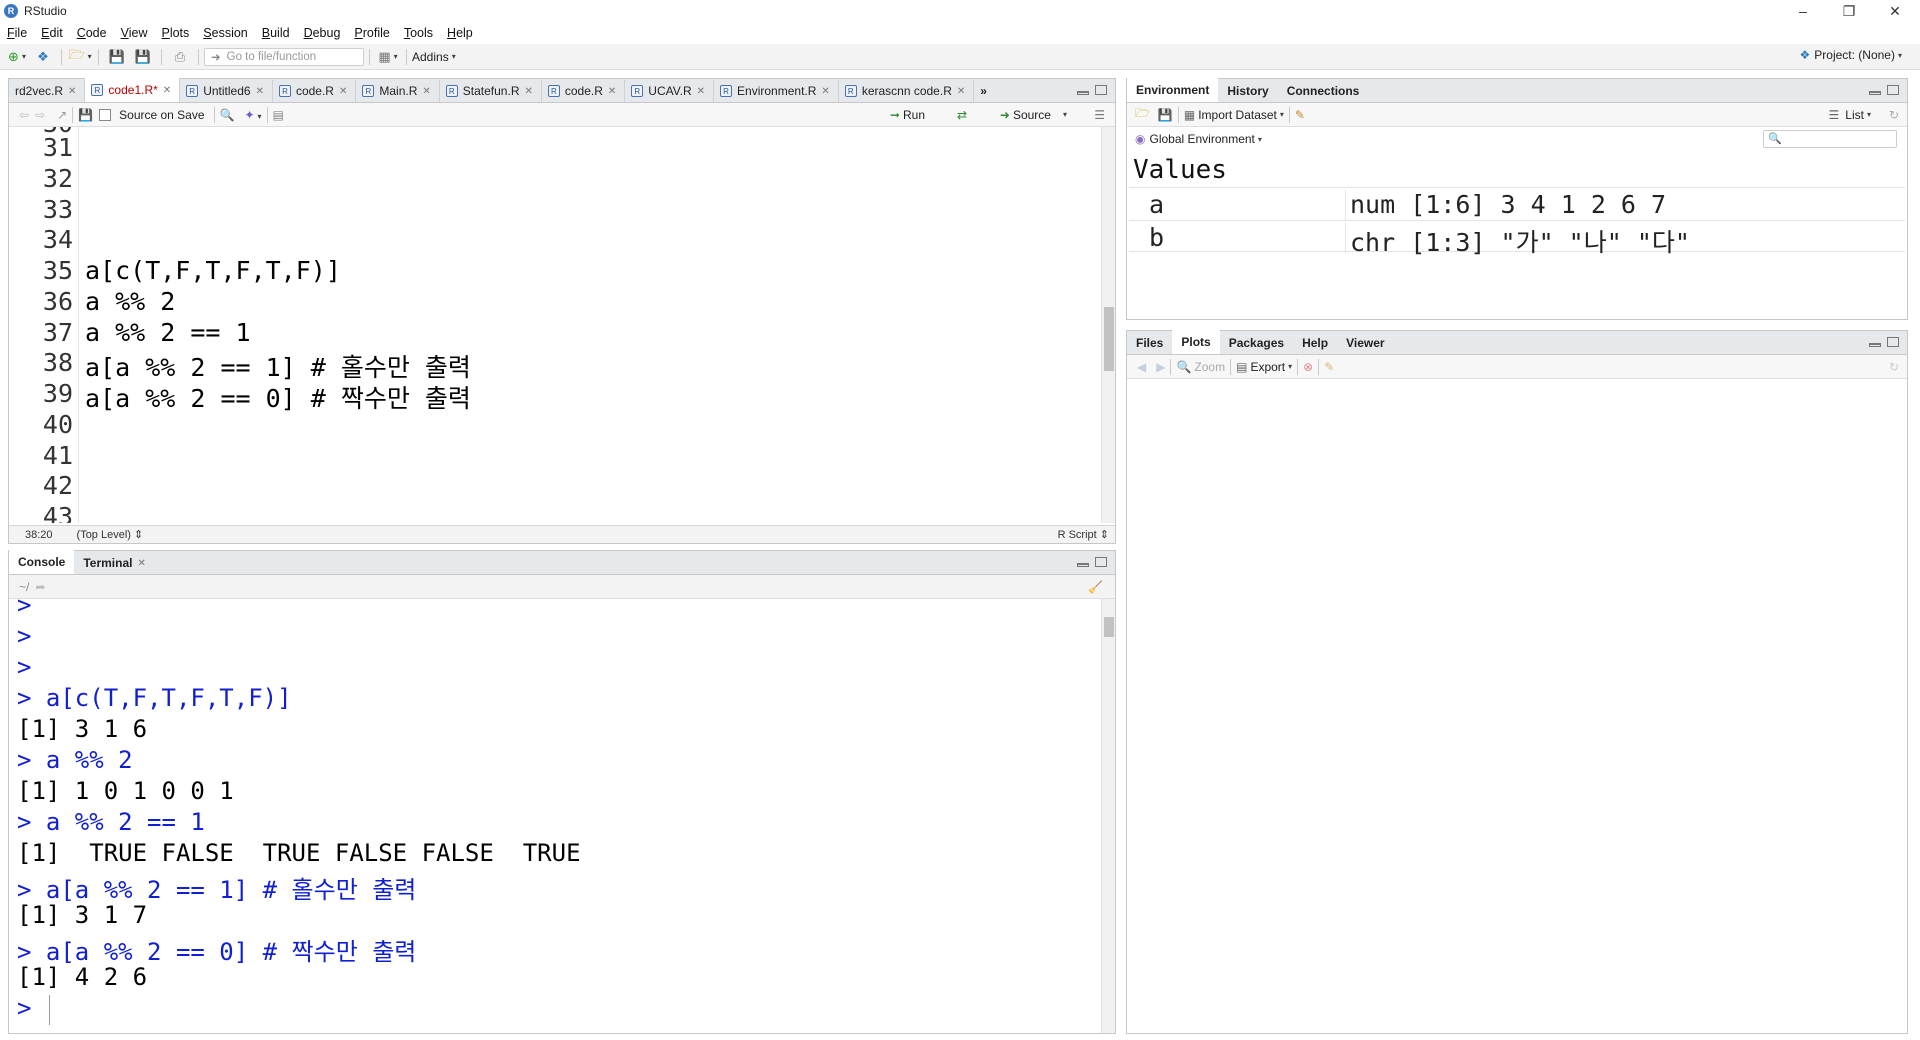 The width and height of the screenshot is (1920, 1040). What do you see at coordinates (430, 57) in the screenshot?
I see `addins-menu: Addins` at bounding box center [430, 57].